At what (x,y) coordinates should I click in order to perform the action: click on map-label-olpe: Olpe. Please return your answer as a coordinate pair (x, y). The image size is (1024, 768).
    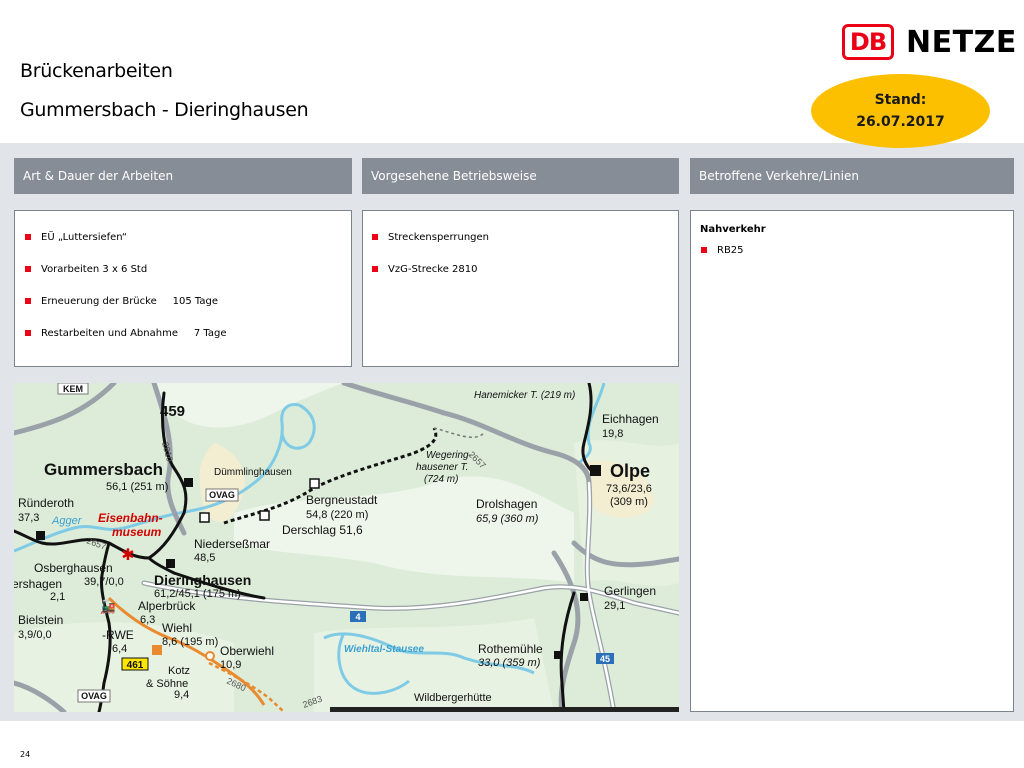
    Looking at the image, I should click on (630, 471).